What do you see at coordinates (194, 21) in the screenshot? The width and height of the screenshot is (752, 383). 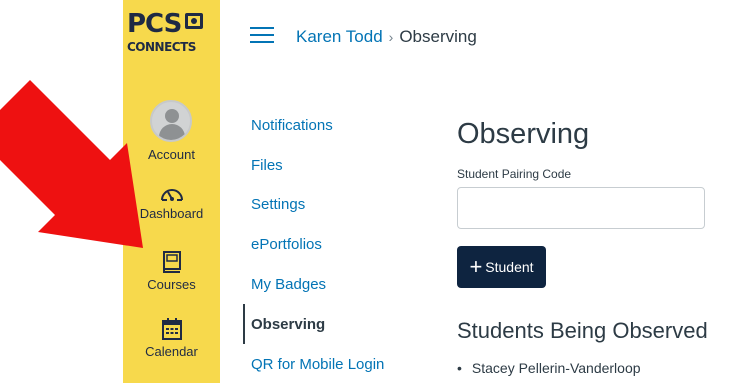 I see `monitor-icon` at bounding box center [194, 21].